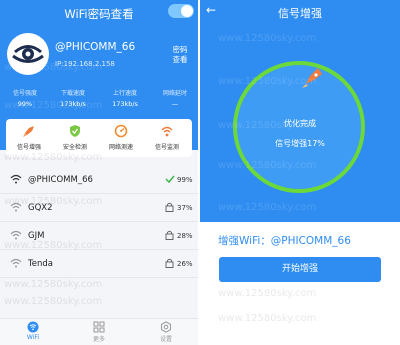  I want to click on wifi-toggle, so click(181, 11).